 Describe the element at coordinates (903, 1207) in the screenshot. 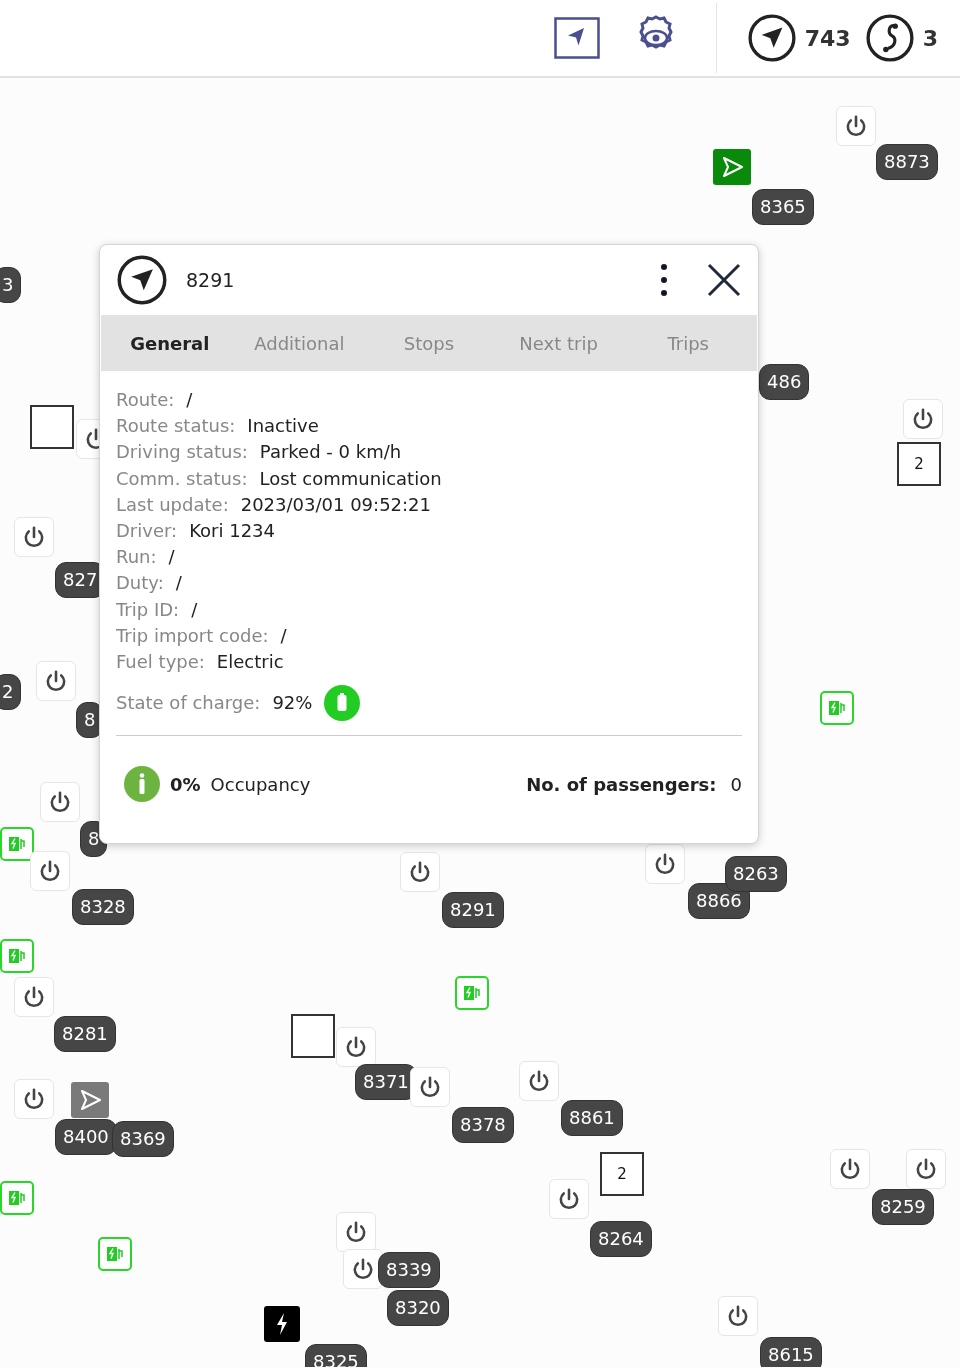

I see `vehicle-label: 8259` at that location.